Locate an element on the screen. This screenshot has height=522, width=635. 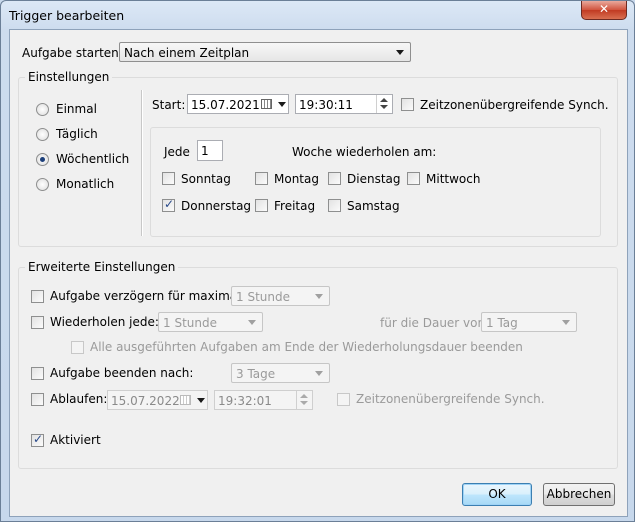
aktiviert-label: Aktiviert is located at coordinates (75, 440).